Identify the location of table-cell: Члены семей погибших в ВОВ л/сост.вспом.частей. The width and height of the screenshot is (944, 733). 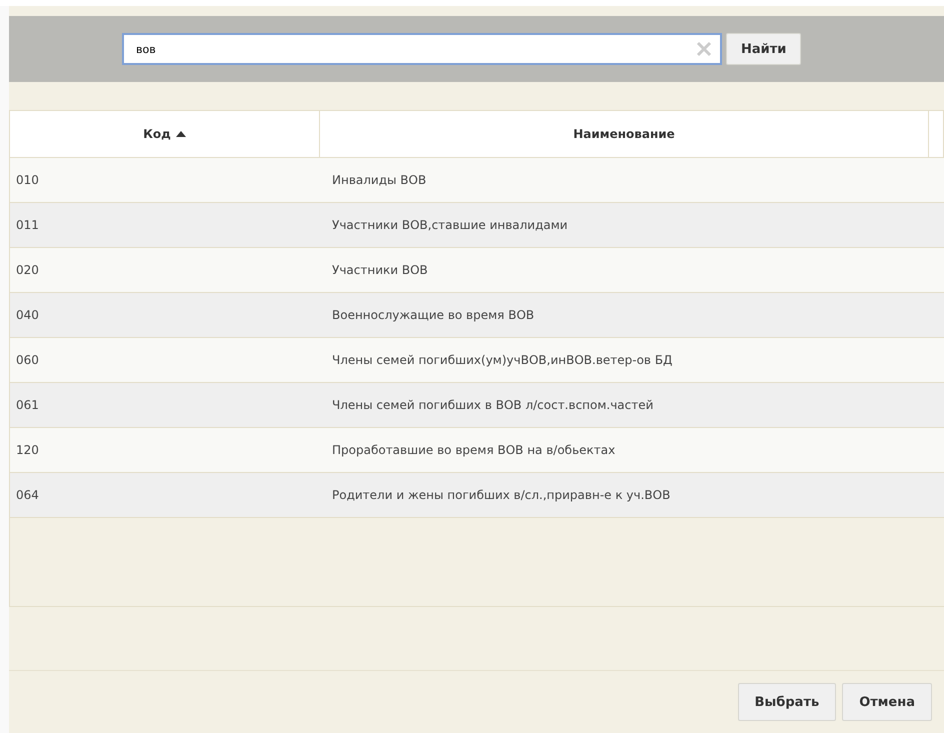
(493, 405).